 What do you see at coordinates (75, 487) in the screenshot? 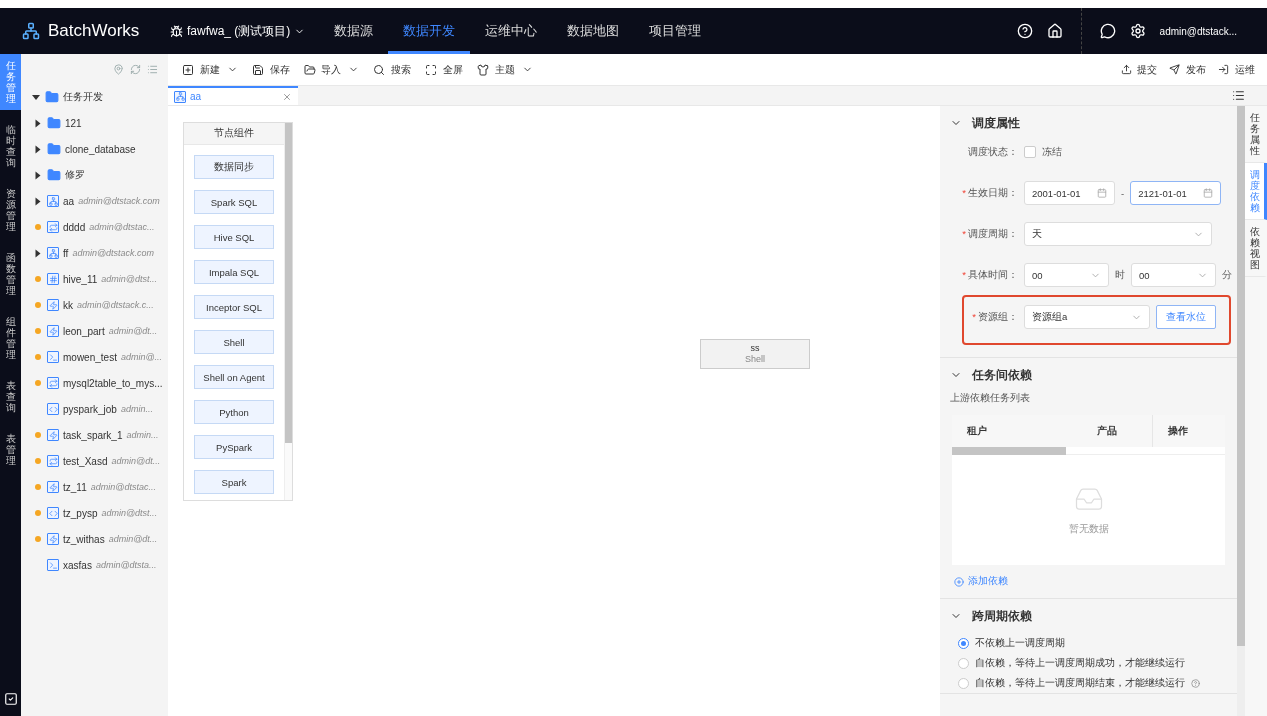
I see `tree-item-label: tz_11` at bounding box center [75, 487].